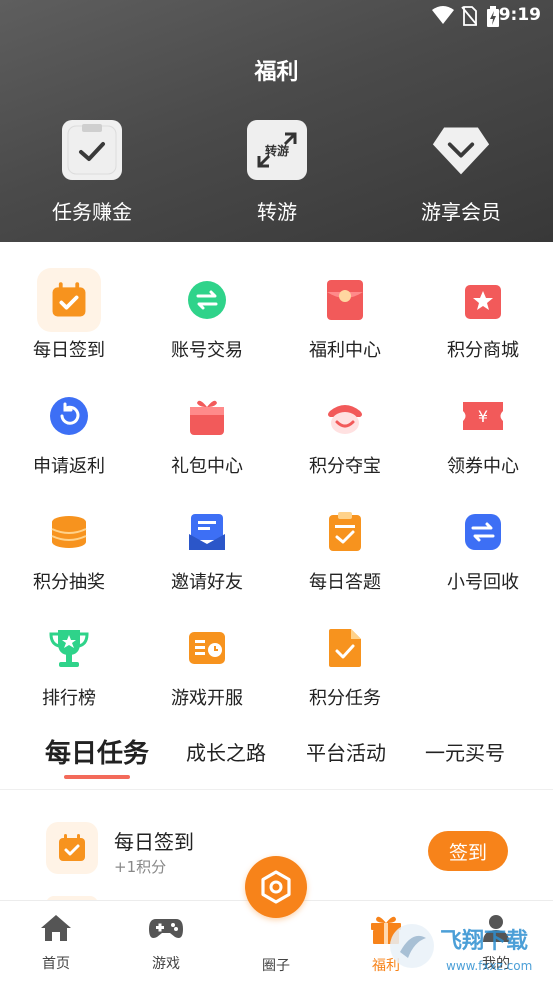  Describe the element at coordinates (166, 964) in the screenshot. I see `nav-label: 游戏` at that location.